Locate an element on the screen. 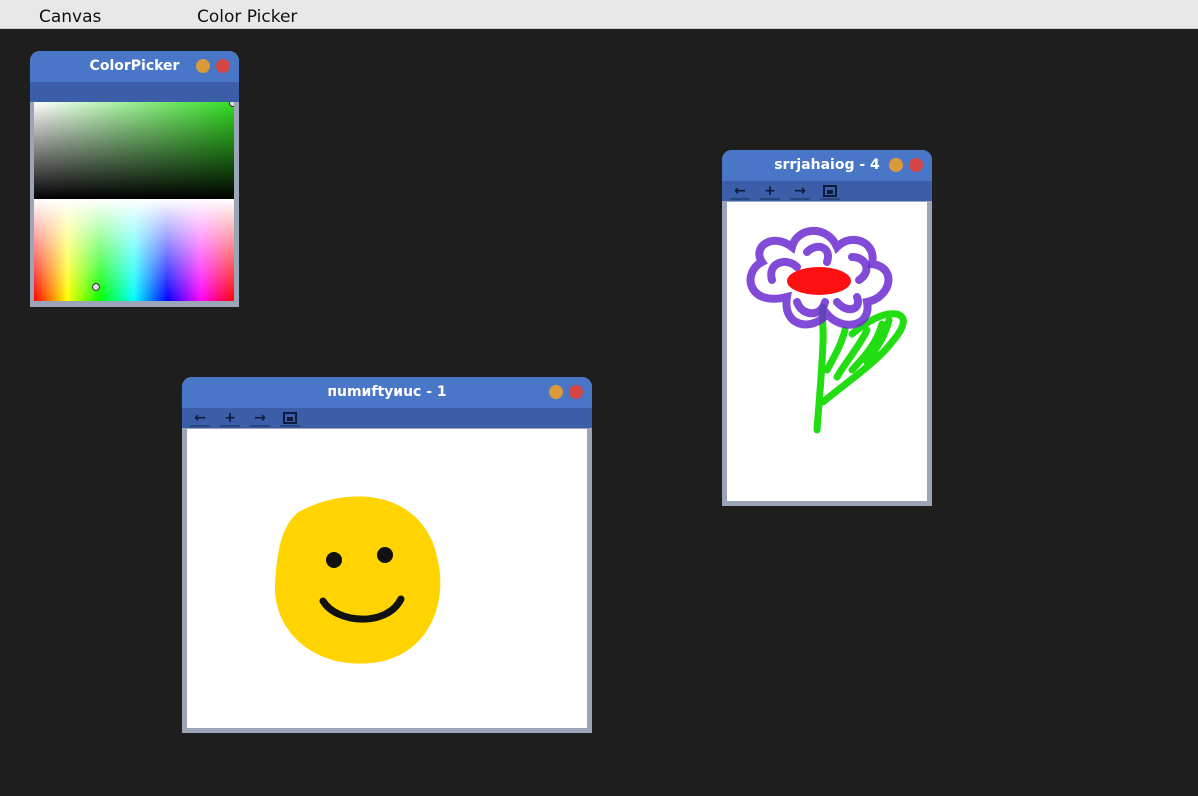  color-picker-title: ColorPicker is located at coordinates (134, 66).